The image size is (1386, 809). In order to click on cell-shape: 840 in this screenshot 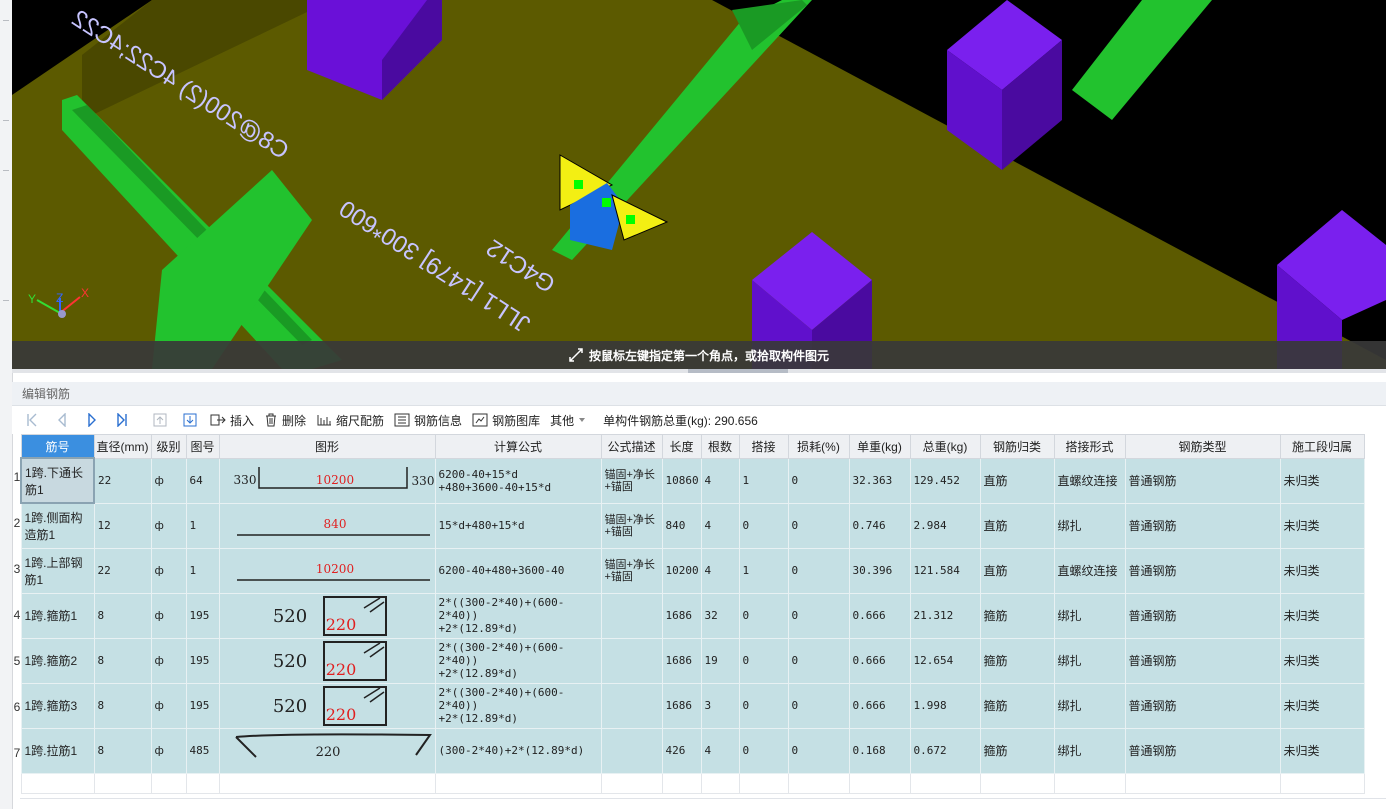, I will do `click(327, 525)`.